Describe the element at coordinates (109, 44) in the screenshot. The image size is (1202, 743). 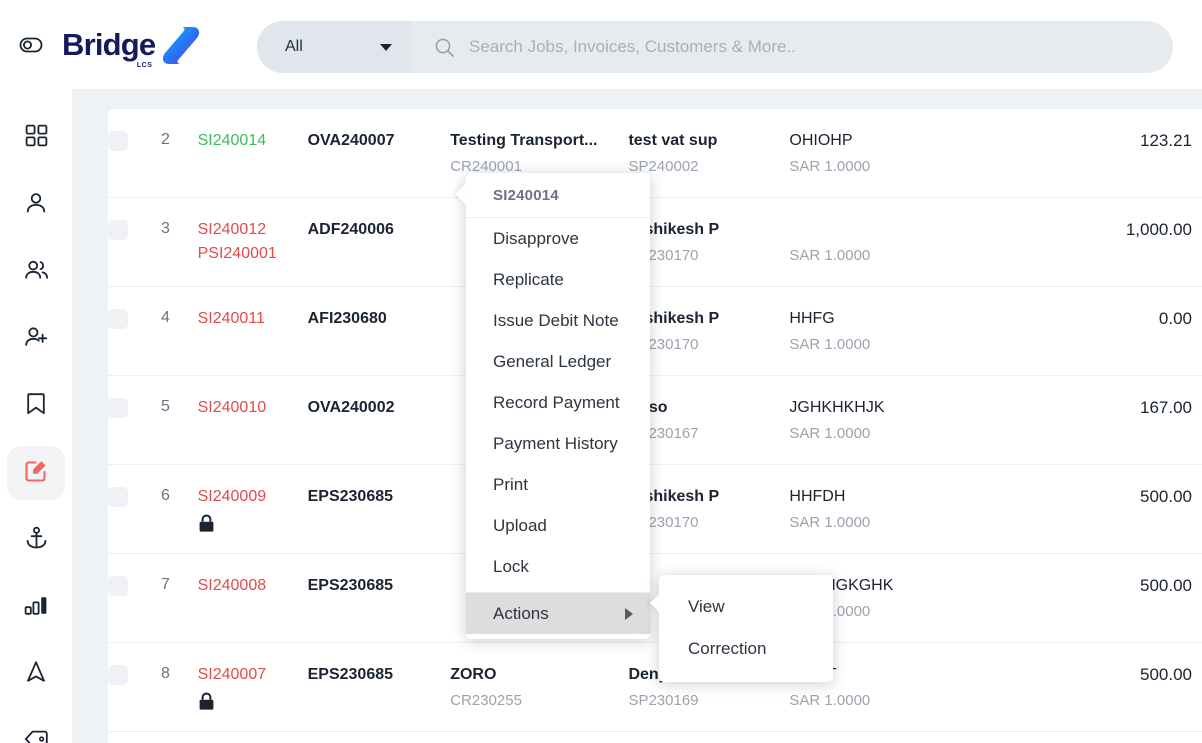
I see `brand-name-text: Bridge` at that location.